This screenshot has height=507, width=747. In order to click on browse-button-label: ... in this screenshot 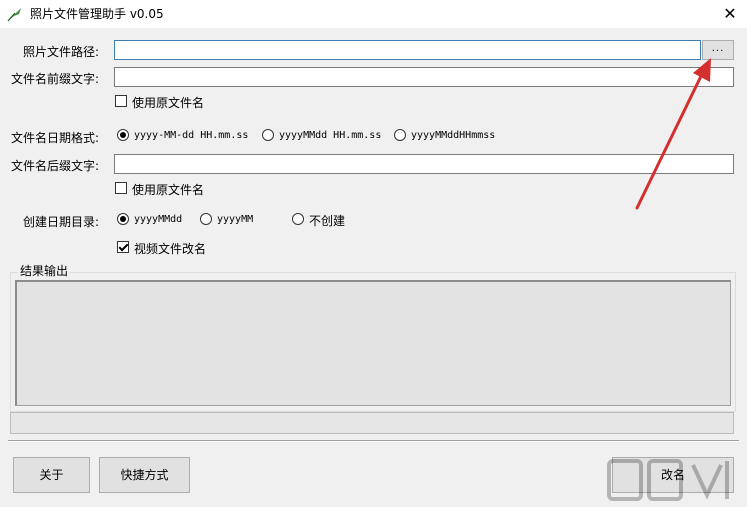, I will do `click(718, 48)`.